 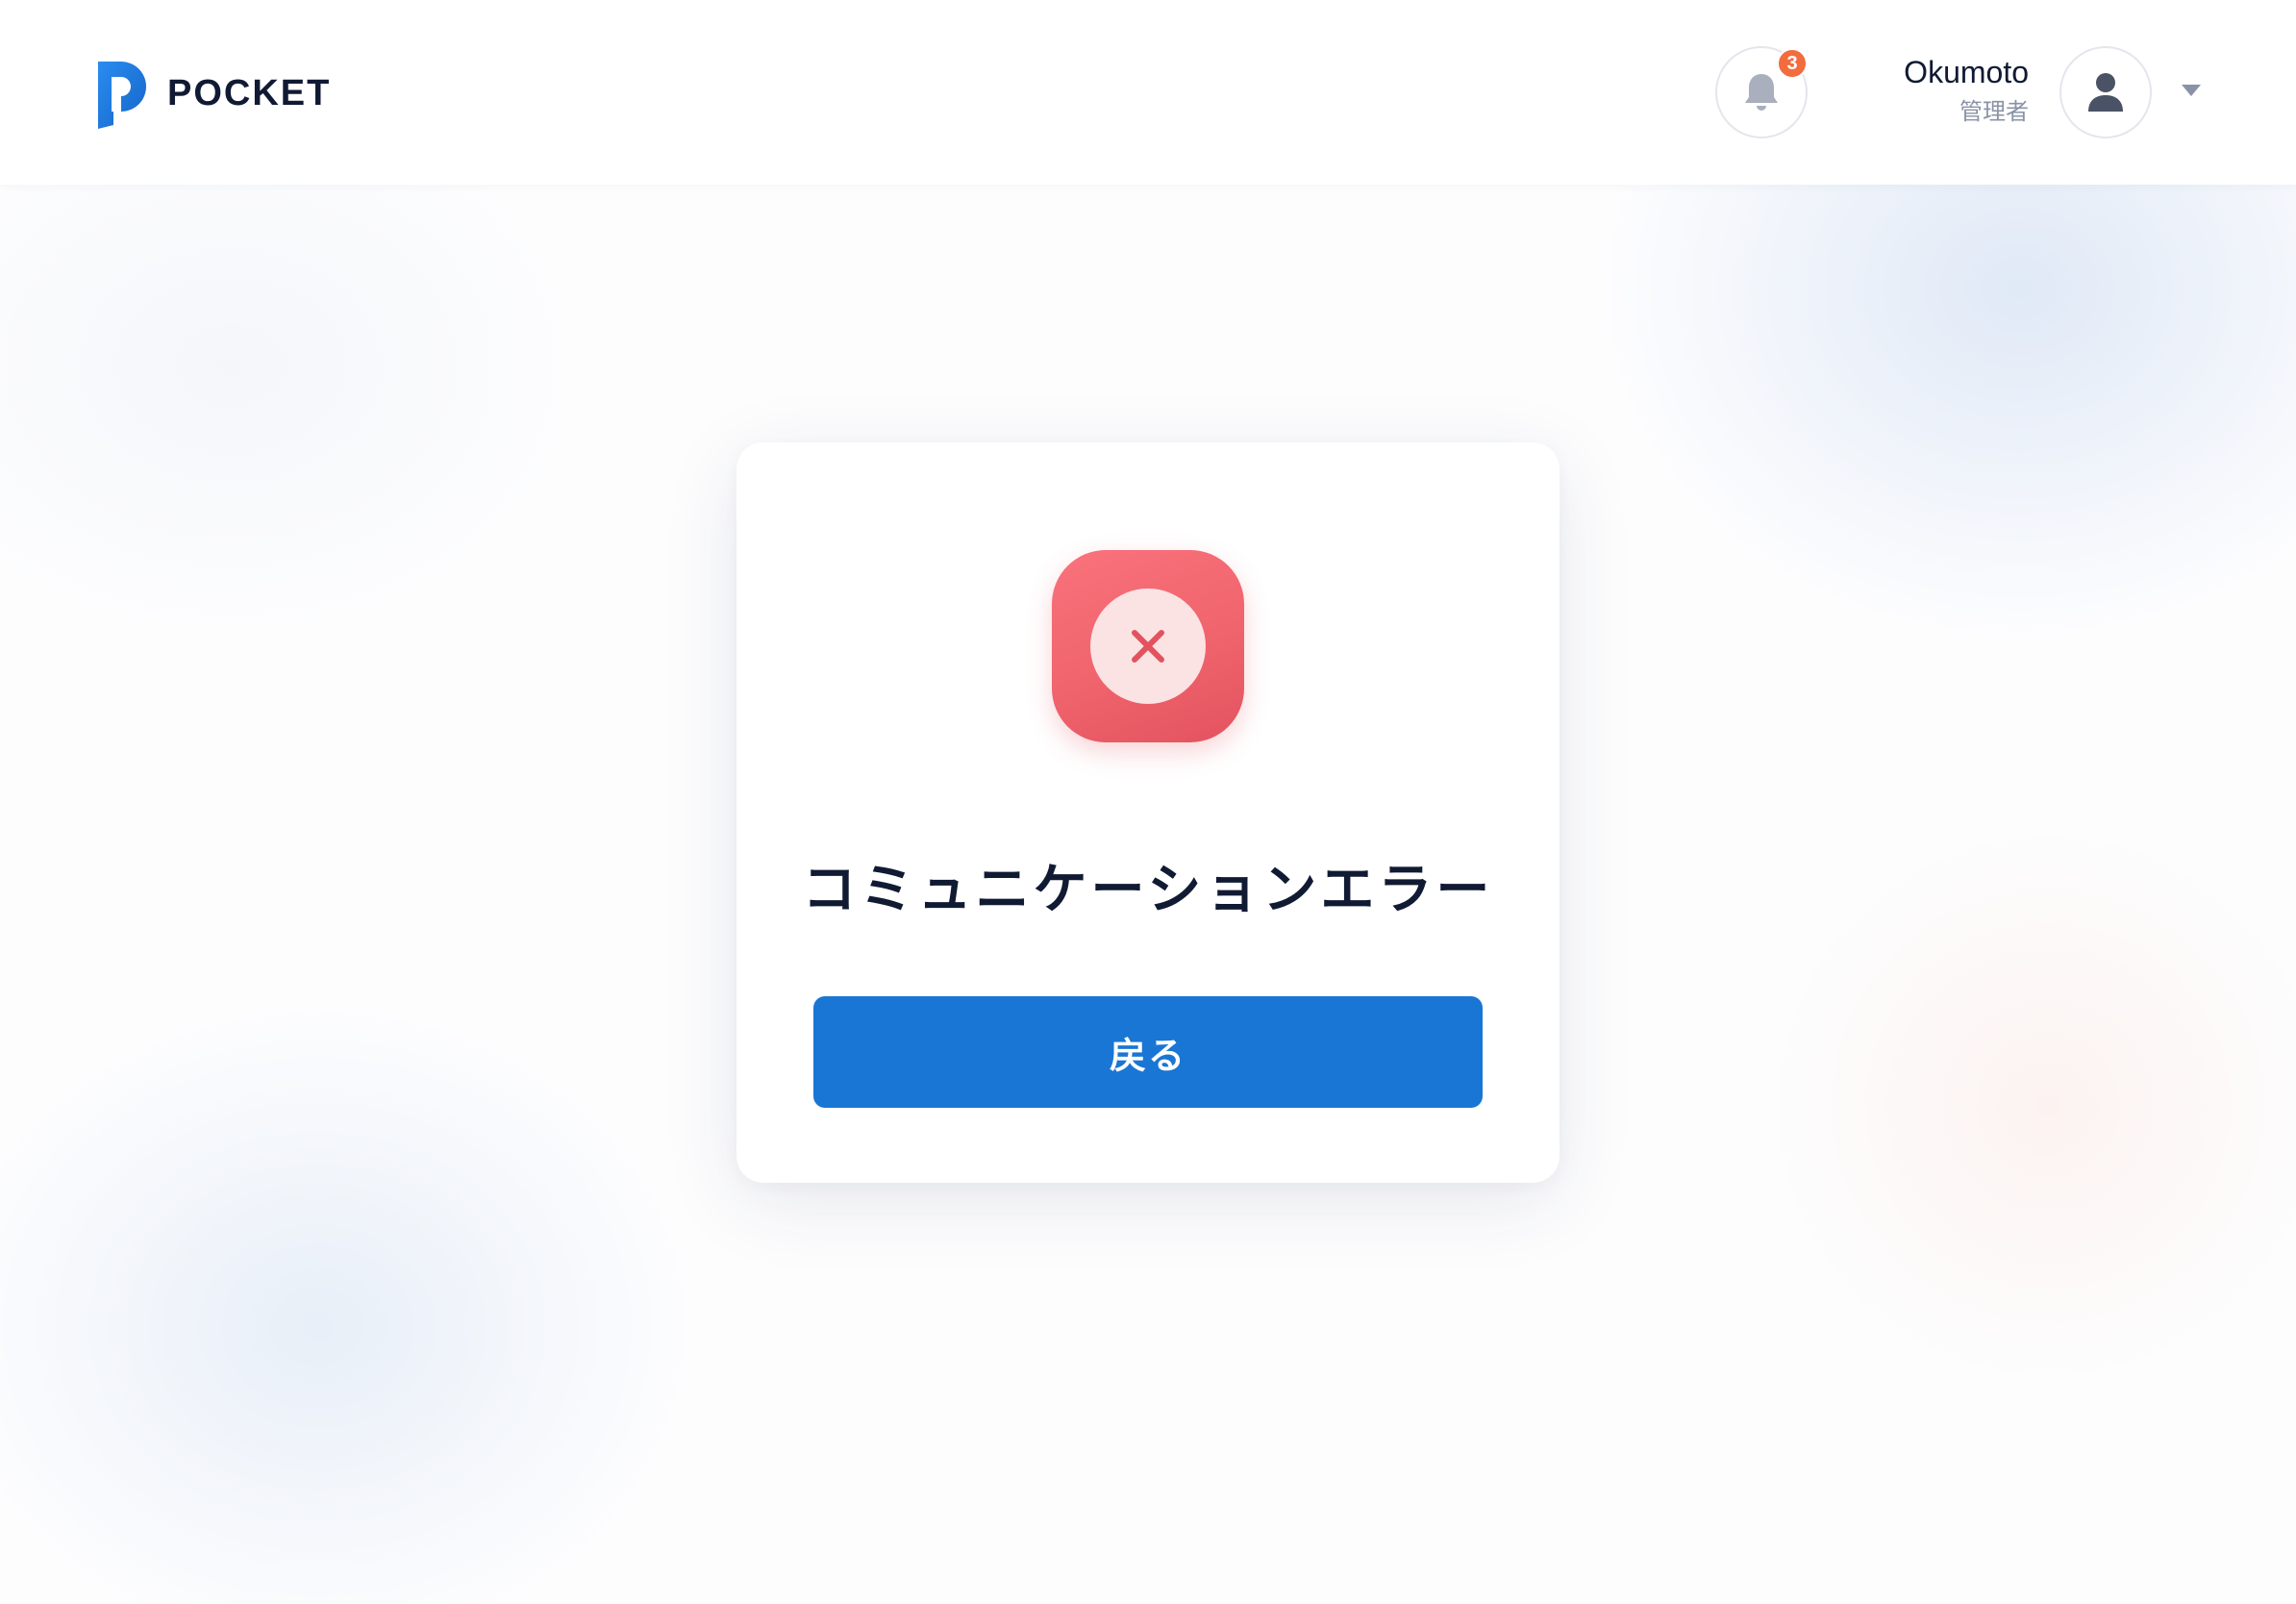 I want to click on notifications-button: 3, so click(x=1761, y=92).